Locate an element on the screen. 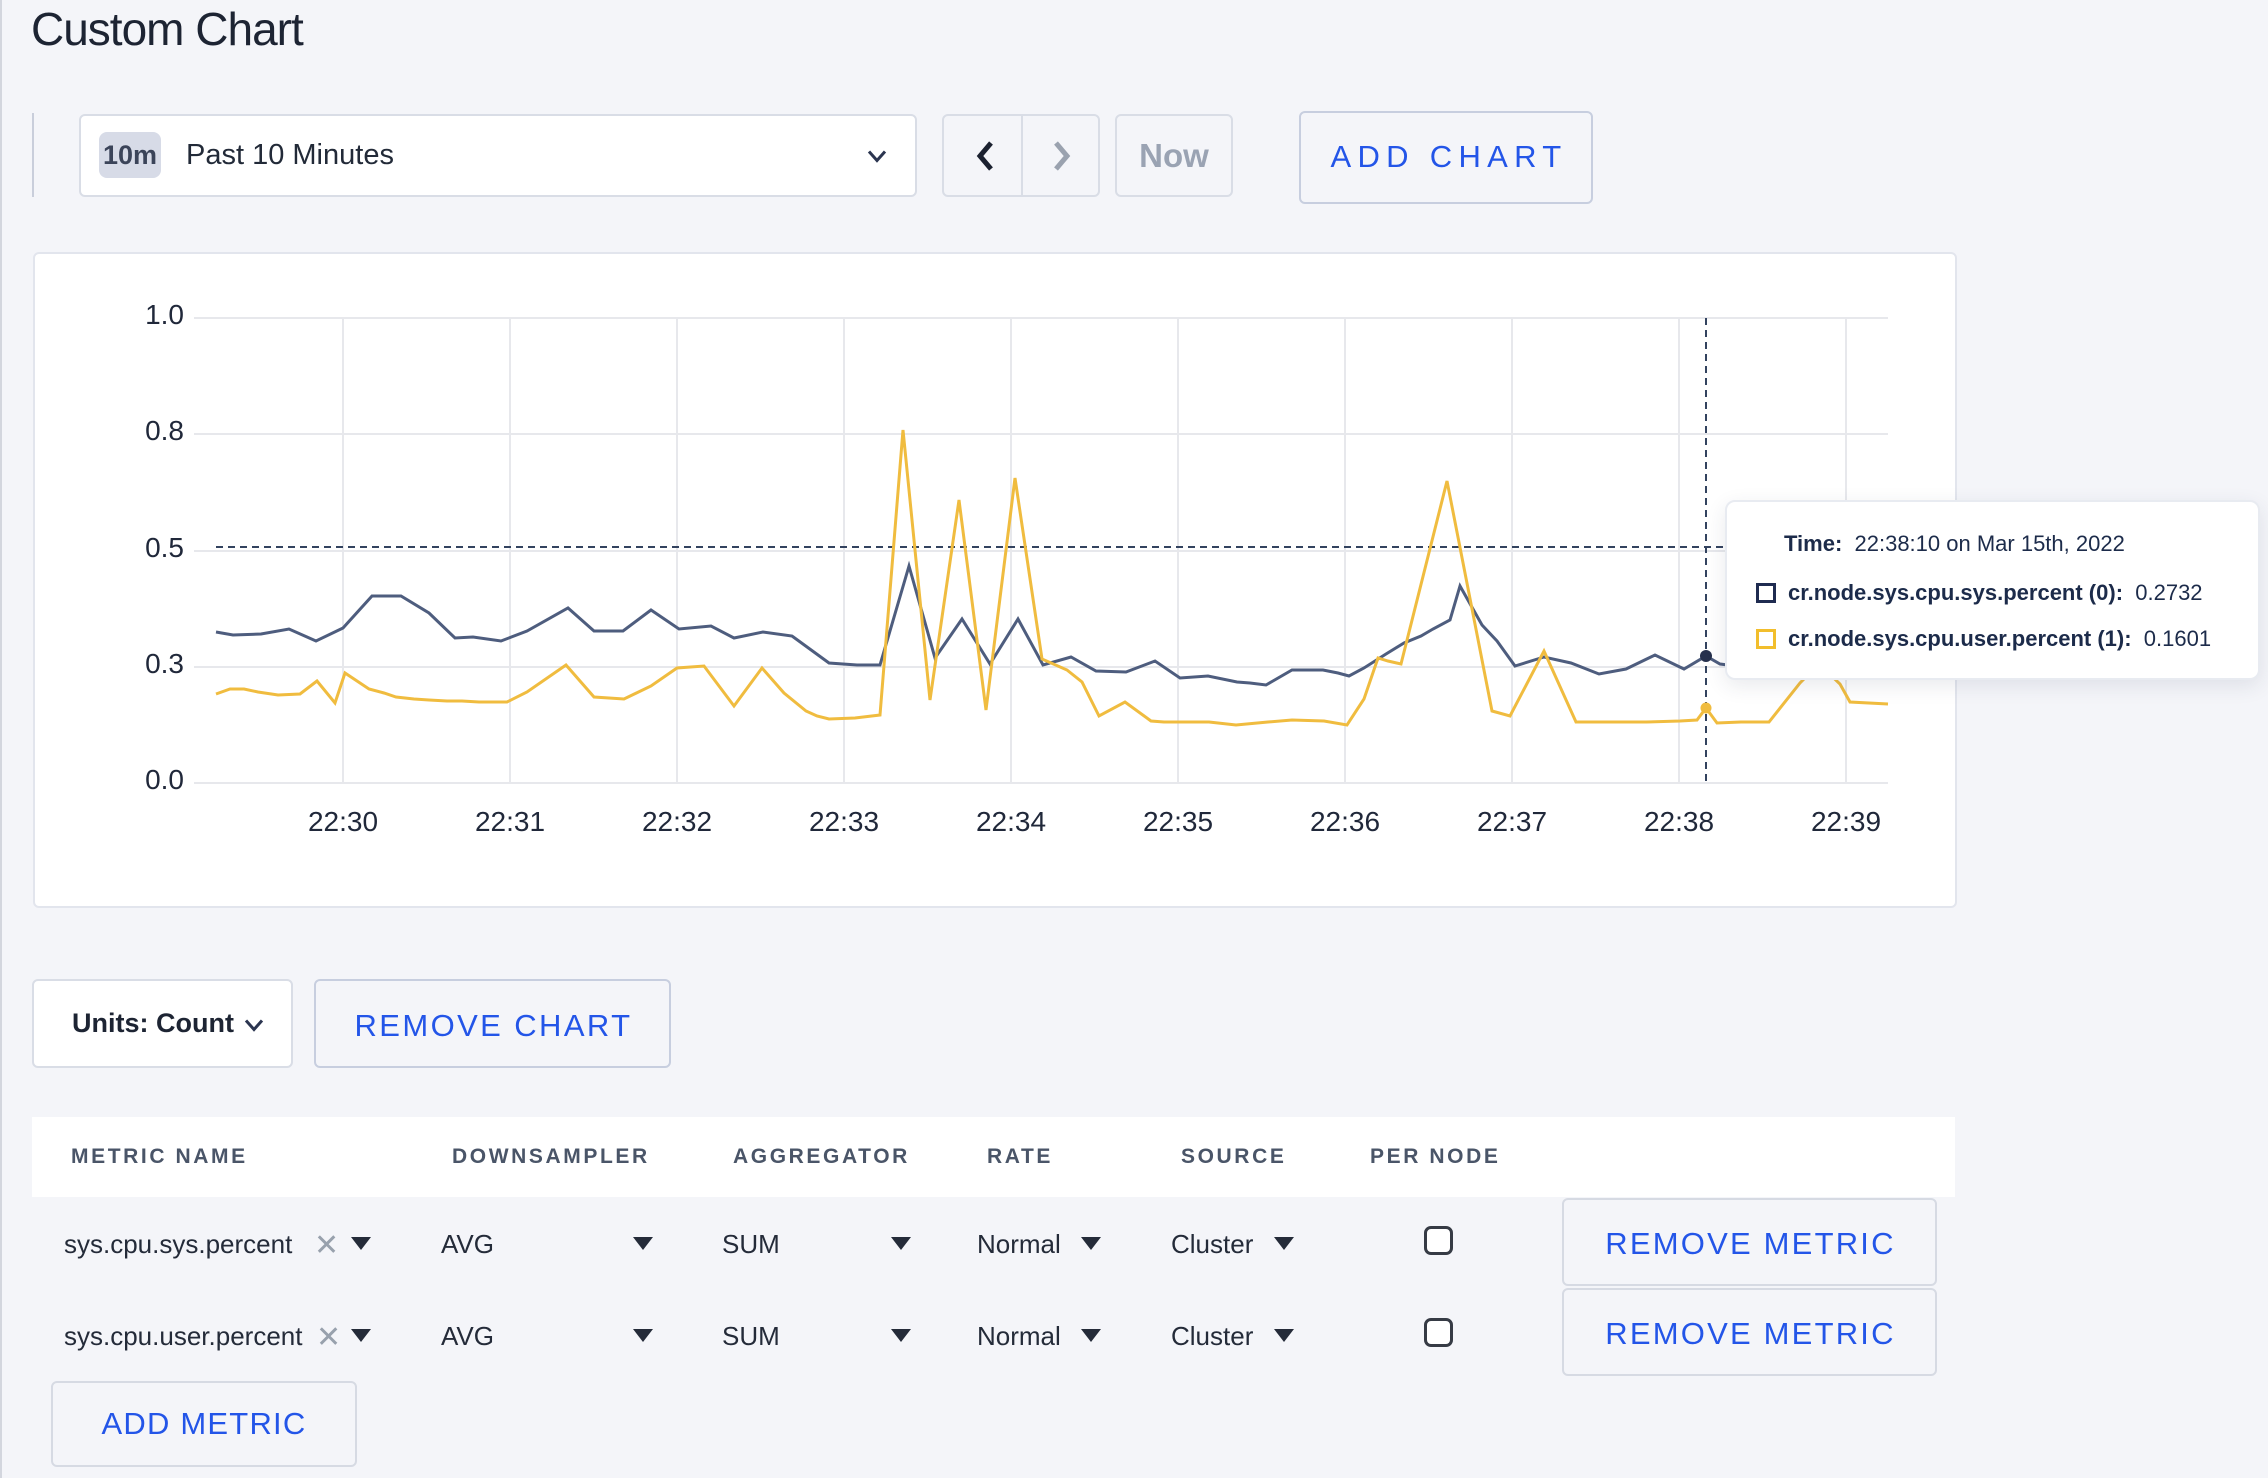 Image resolution: width=2268 pixels, height=1478 pixels. svg-text: 22:30 is located at coordinates (343, 821).